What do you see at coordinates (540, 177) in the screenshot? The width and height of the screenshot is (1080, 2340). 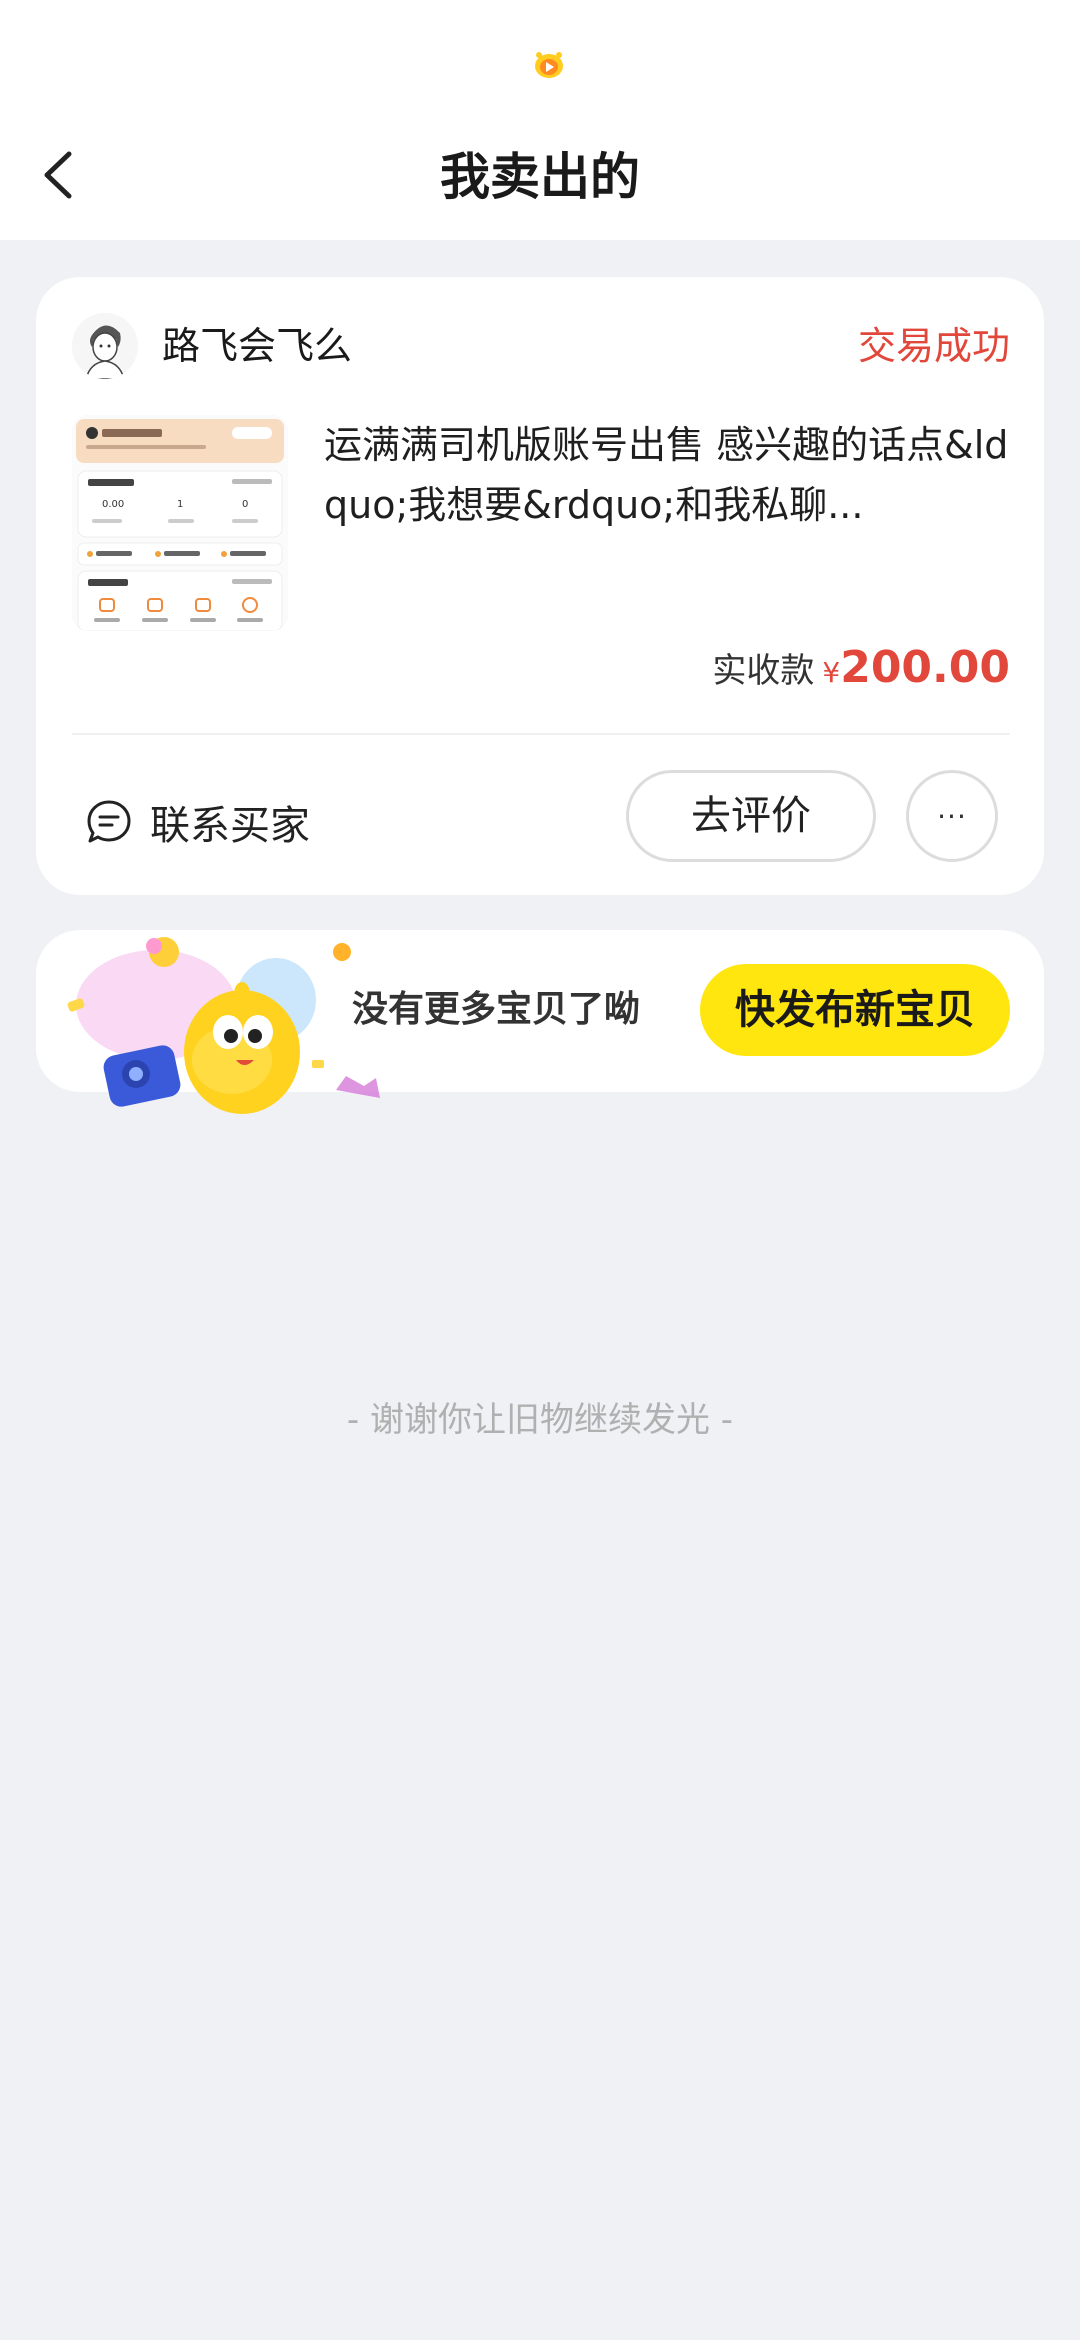 I see `page-title: 我卖出的` at bounding box center [540, 177].